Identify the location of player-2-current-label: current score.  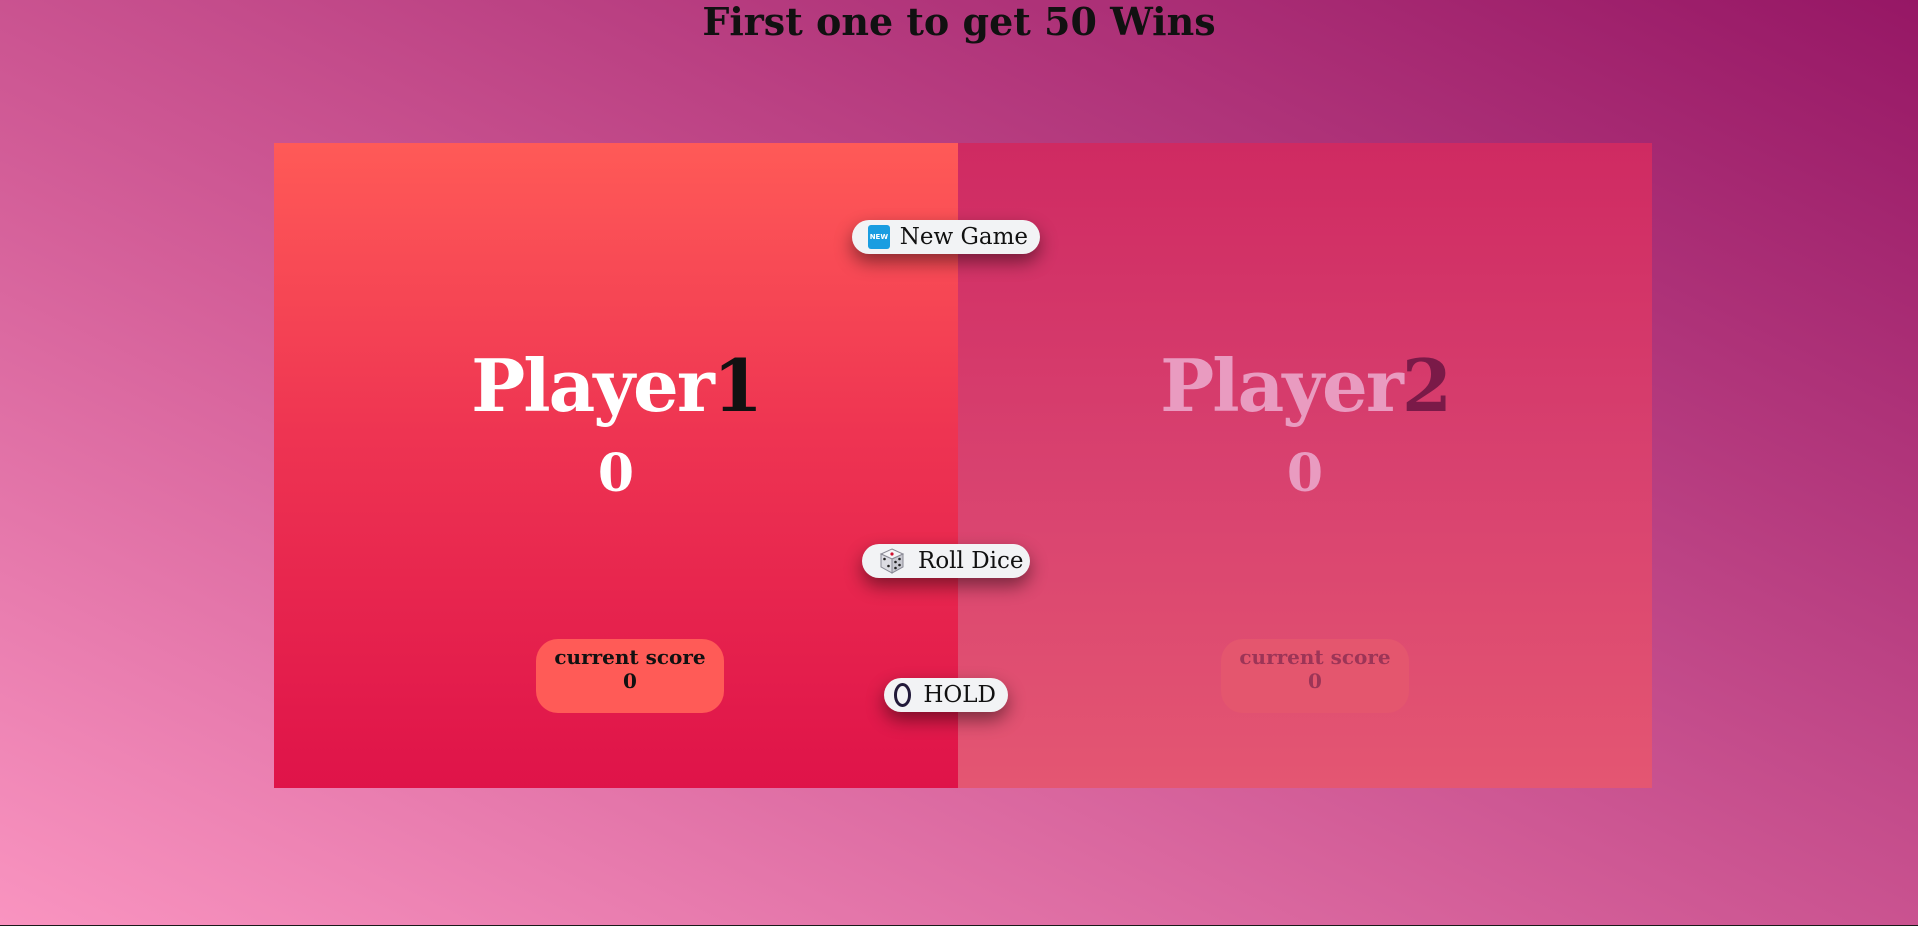
(1315, 657).